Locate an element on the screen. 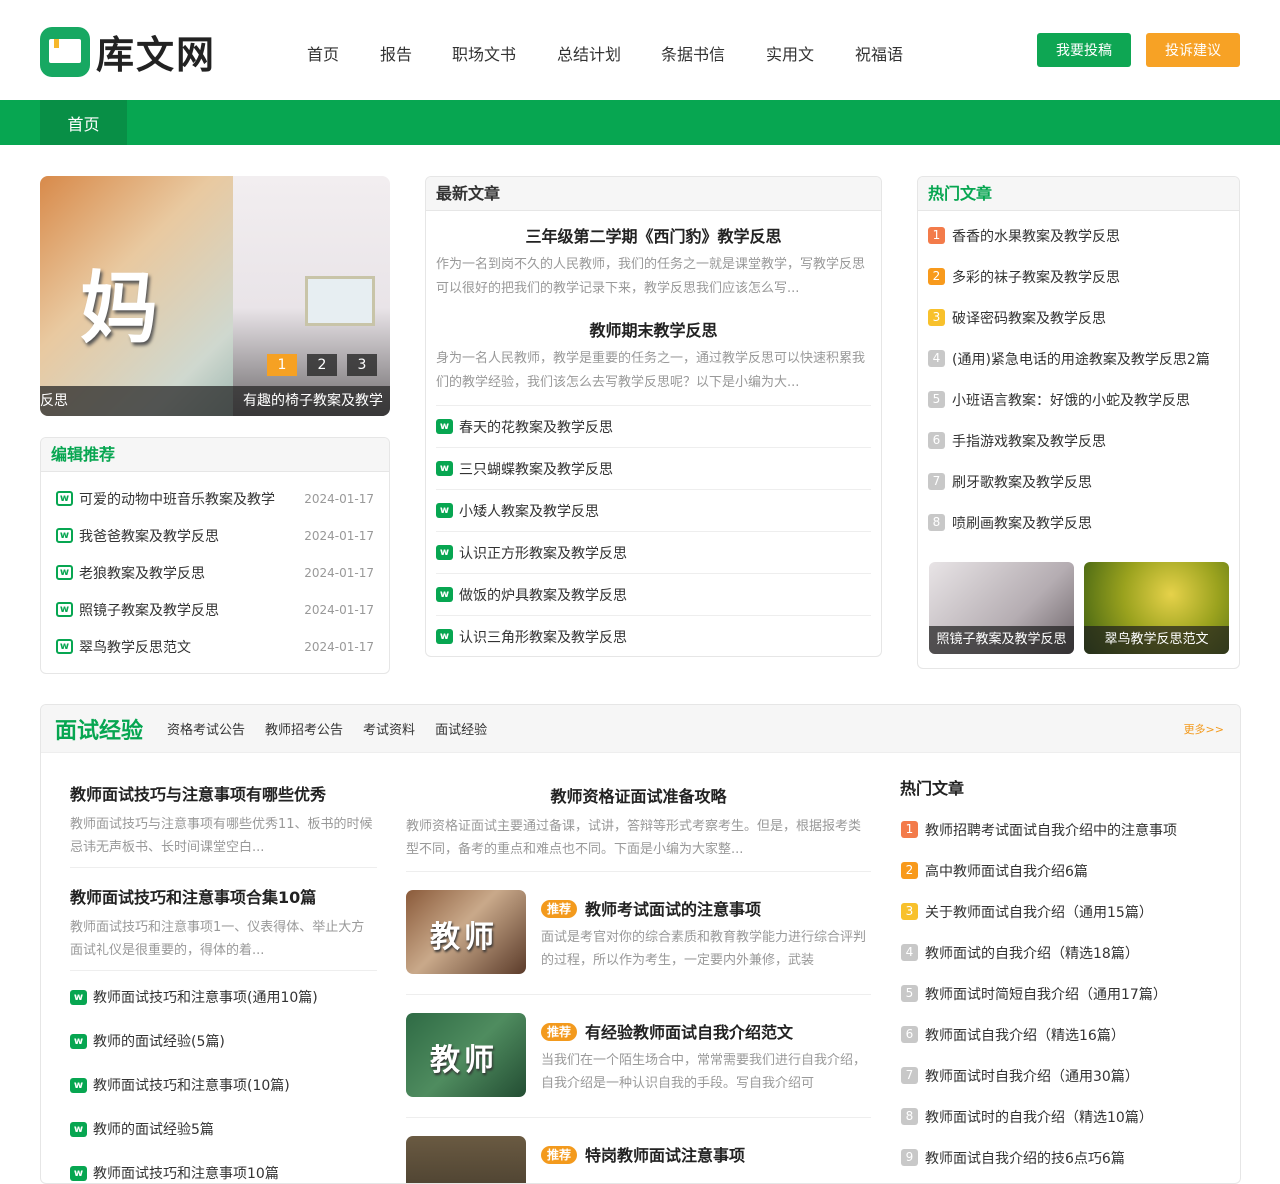  item-title: 翠鸟教学反思范文 is located at coordinates (135, 647).